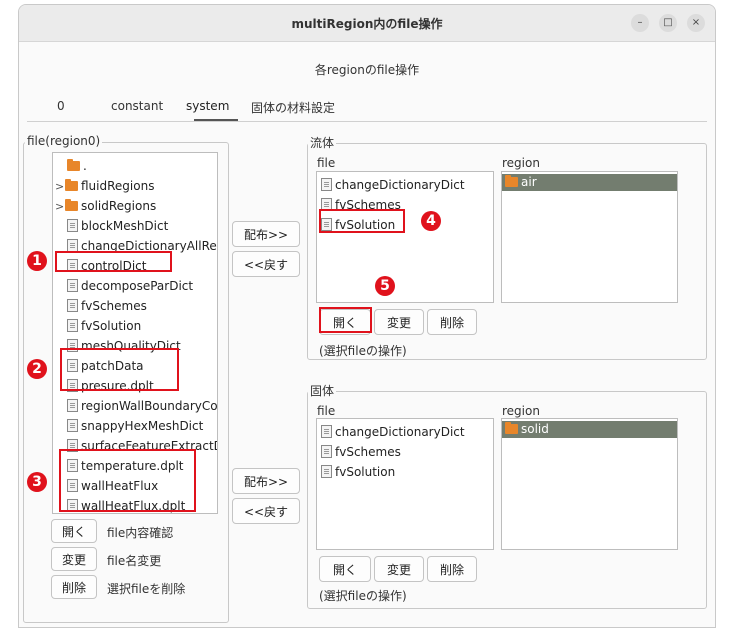 Image resolution: width=751 pixels, height=635 pixels. I want to click on highlight-box-open-button, so click(345, 320).